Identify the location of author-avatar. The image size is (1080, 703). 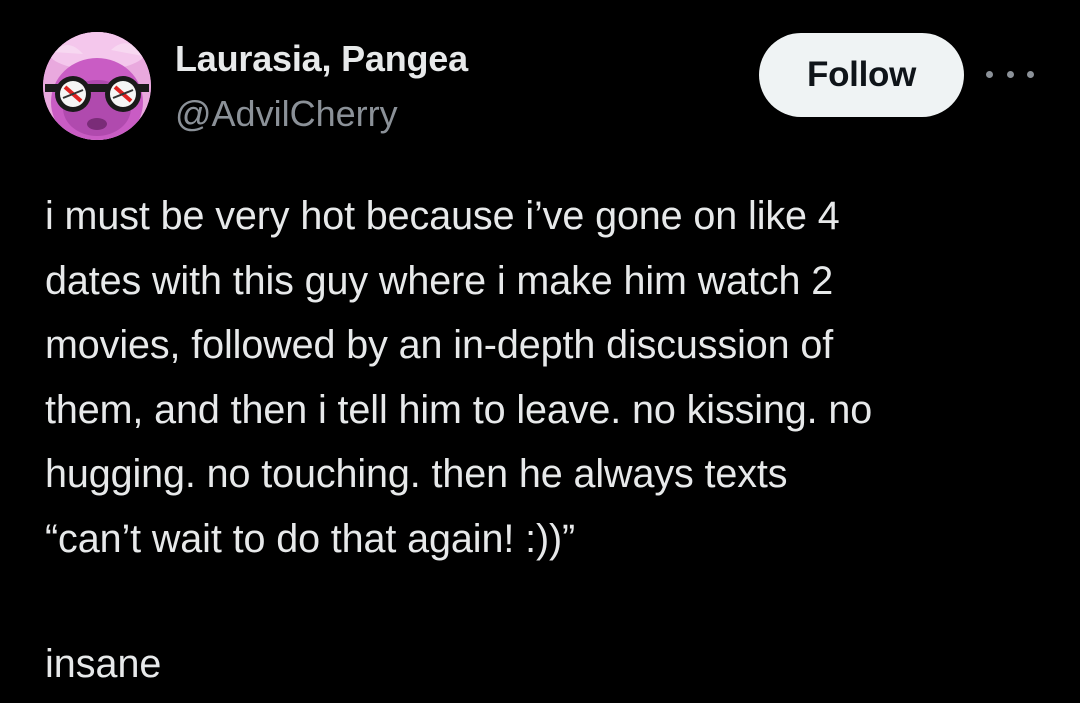
(97, 86).